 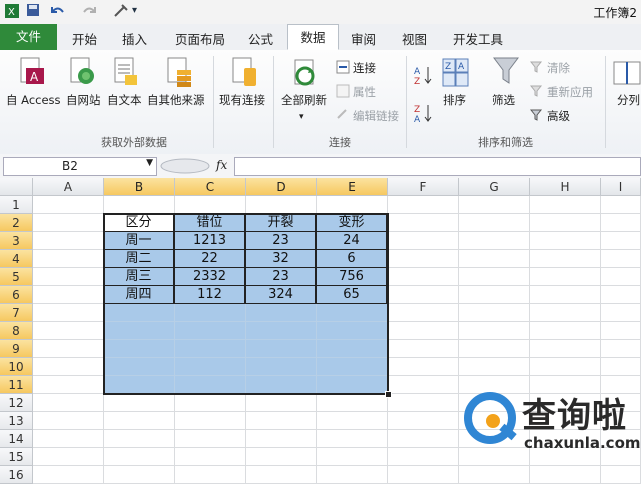 I want to click on cell-f7, so click(x=423, y=313).